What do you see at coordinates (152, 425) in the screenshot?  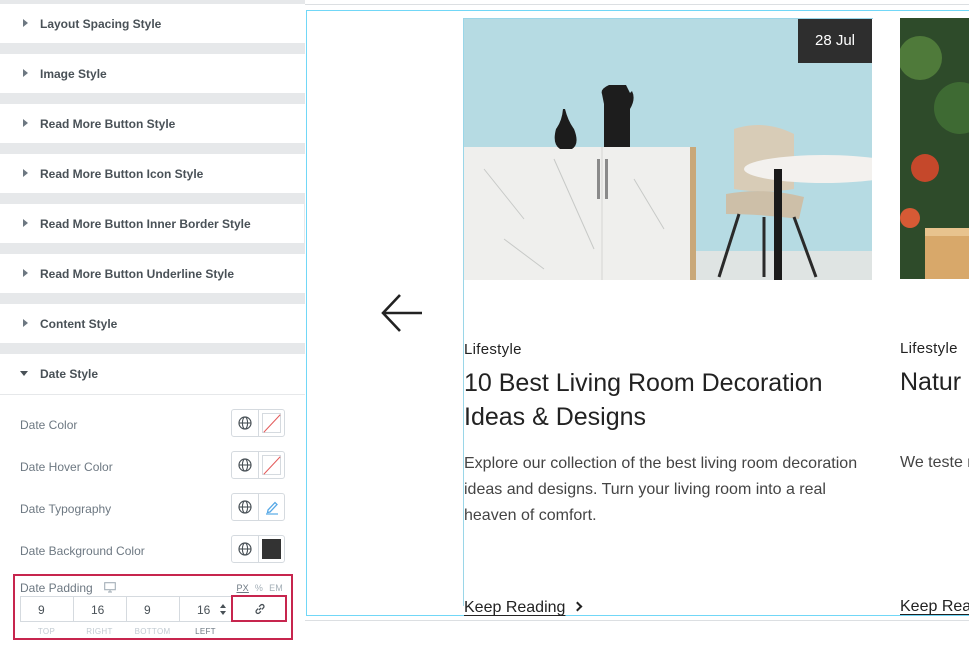 I see `date-color-control: Date Color` at bounding box center [152, 425].